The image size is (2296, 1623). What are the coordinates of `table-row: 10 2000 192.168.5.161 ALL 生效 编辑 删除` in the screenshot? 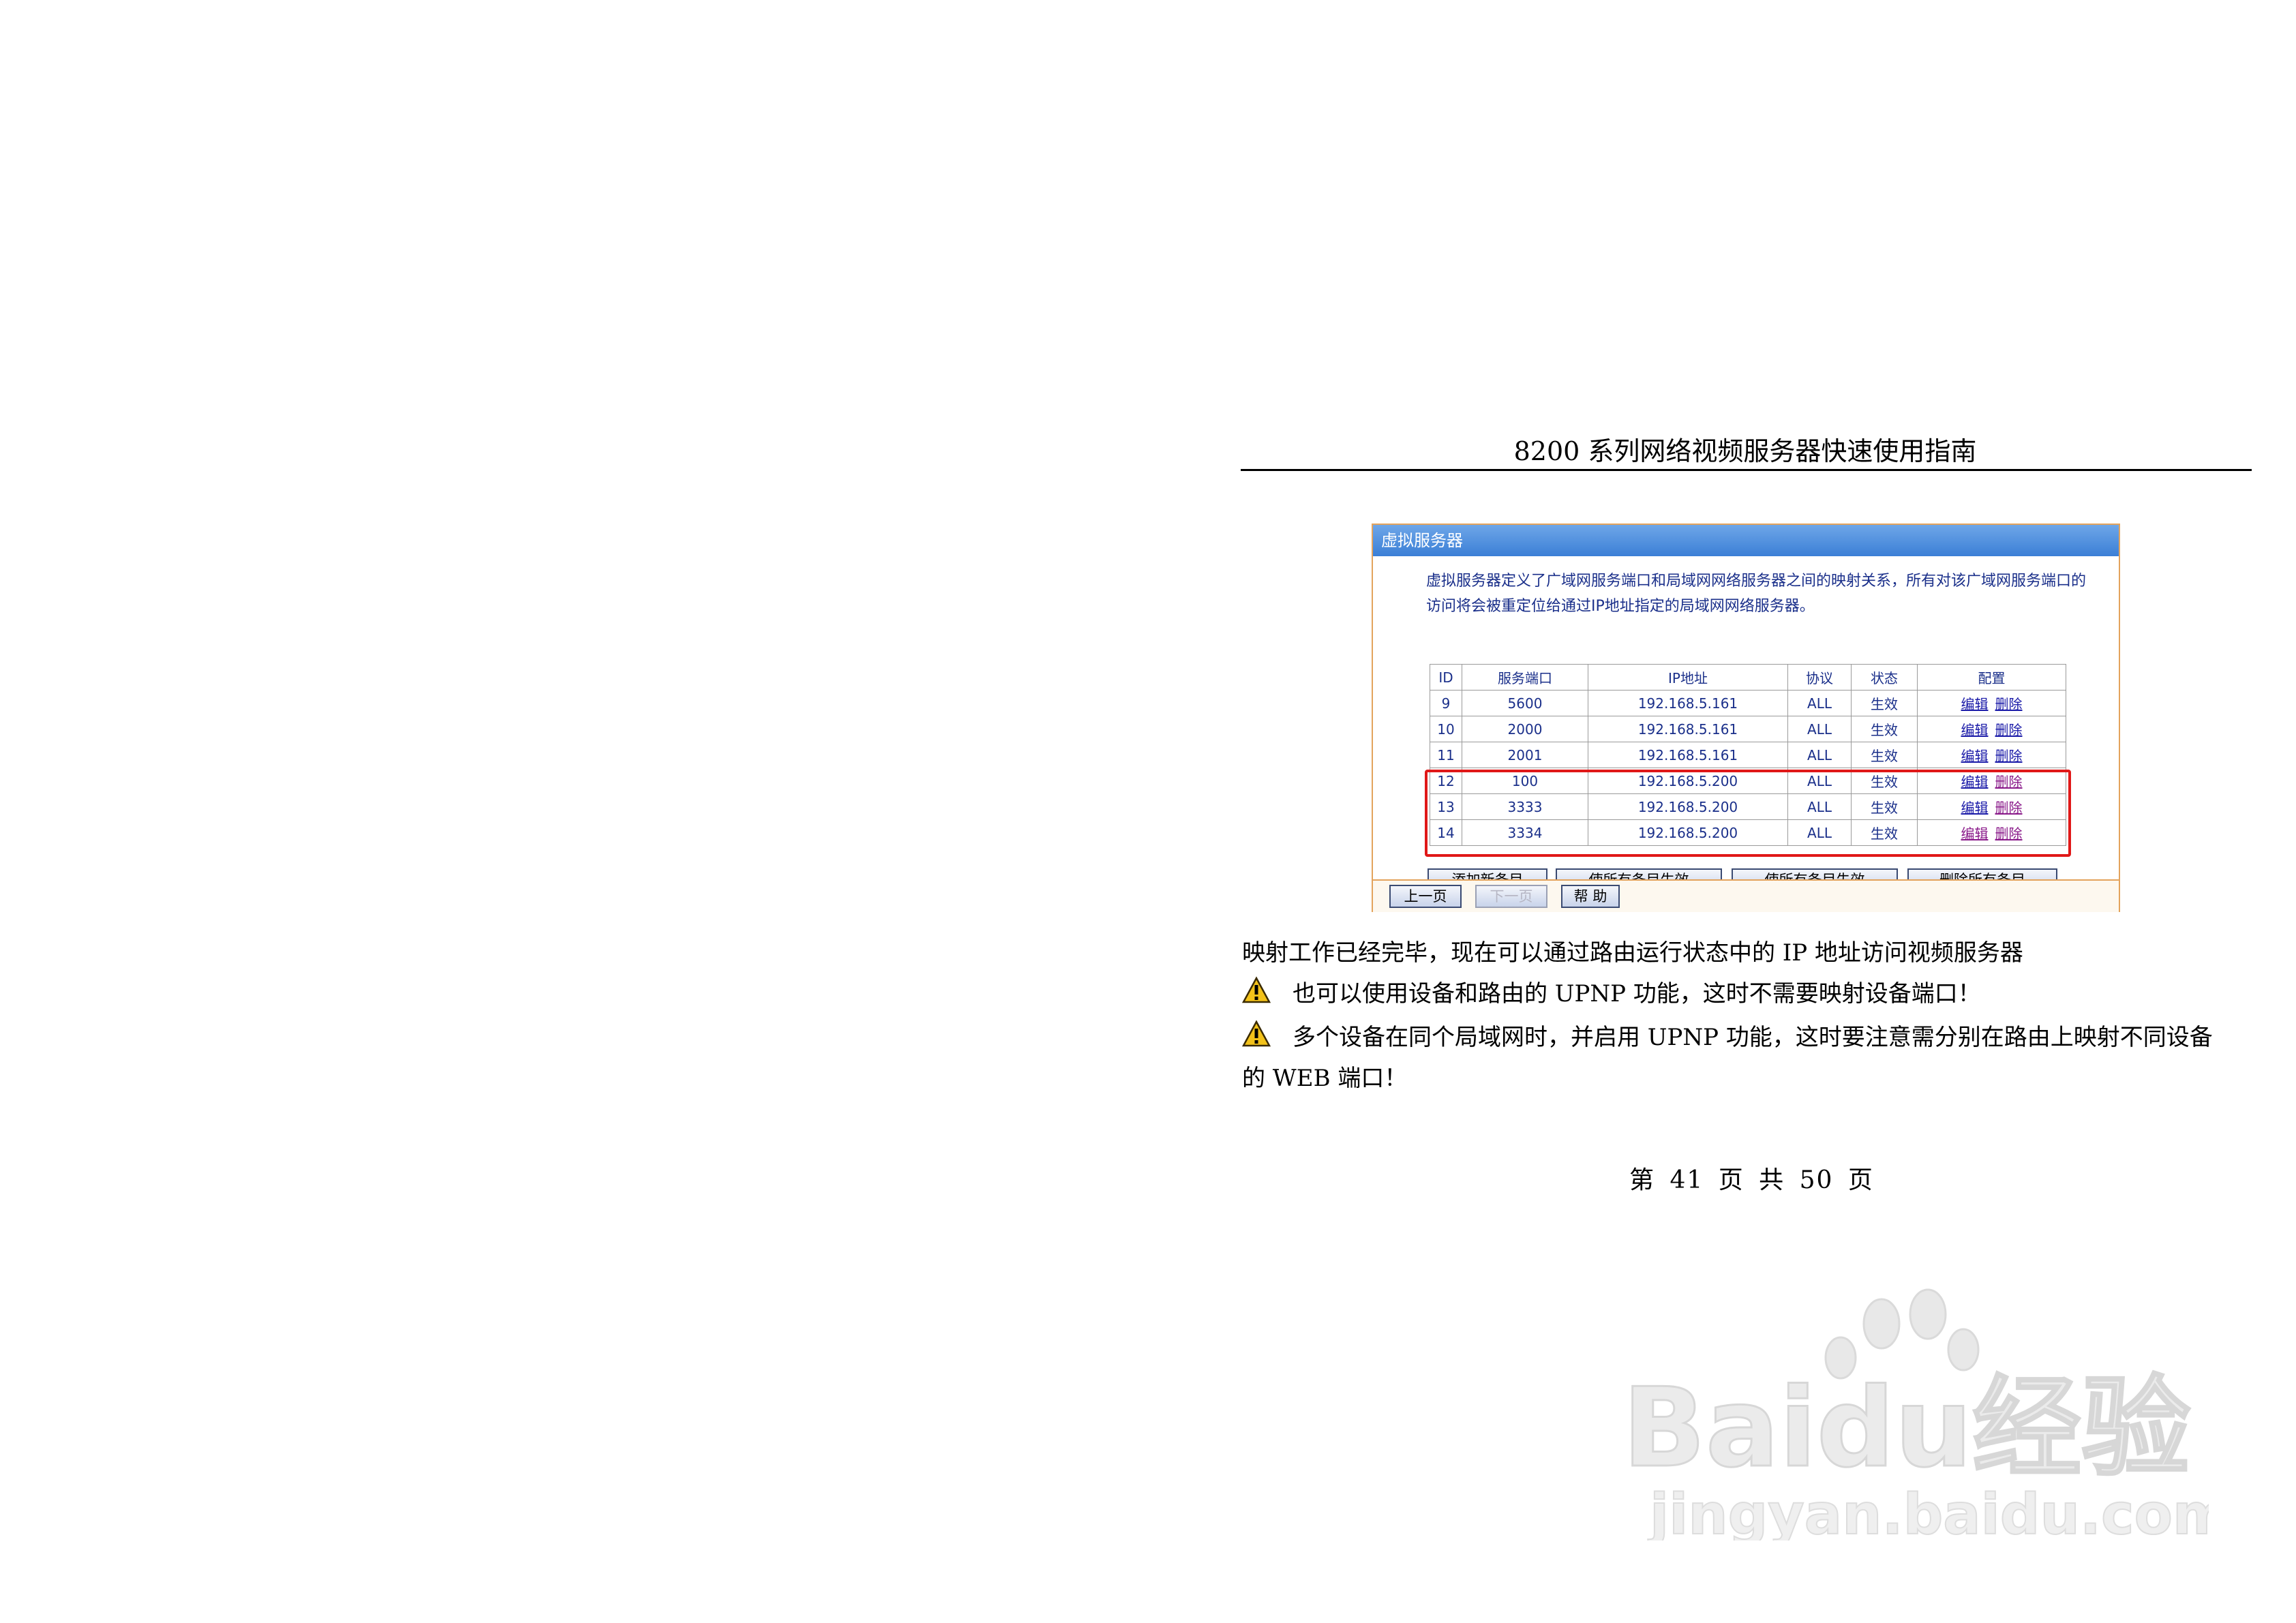 It's located at (1748, 729).